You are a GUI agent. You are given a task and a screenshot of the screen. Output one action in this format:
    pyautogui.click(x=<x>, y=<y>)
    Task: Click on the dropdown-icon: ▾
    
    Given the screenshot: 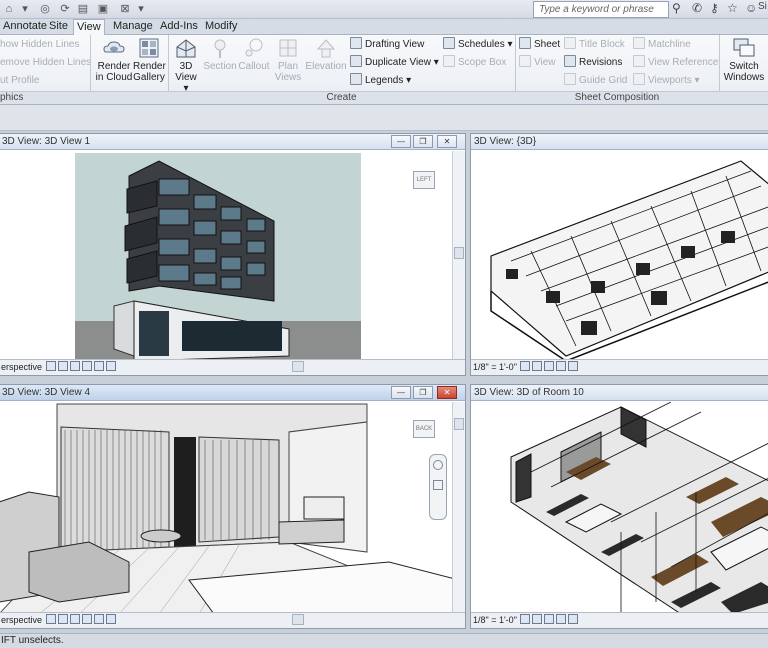 What is the action you would take?
    pyautogui.click(x=25, y=9)
    